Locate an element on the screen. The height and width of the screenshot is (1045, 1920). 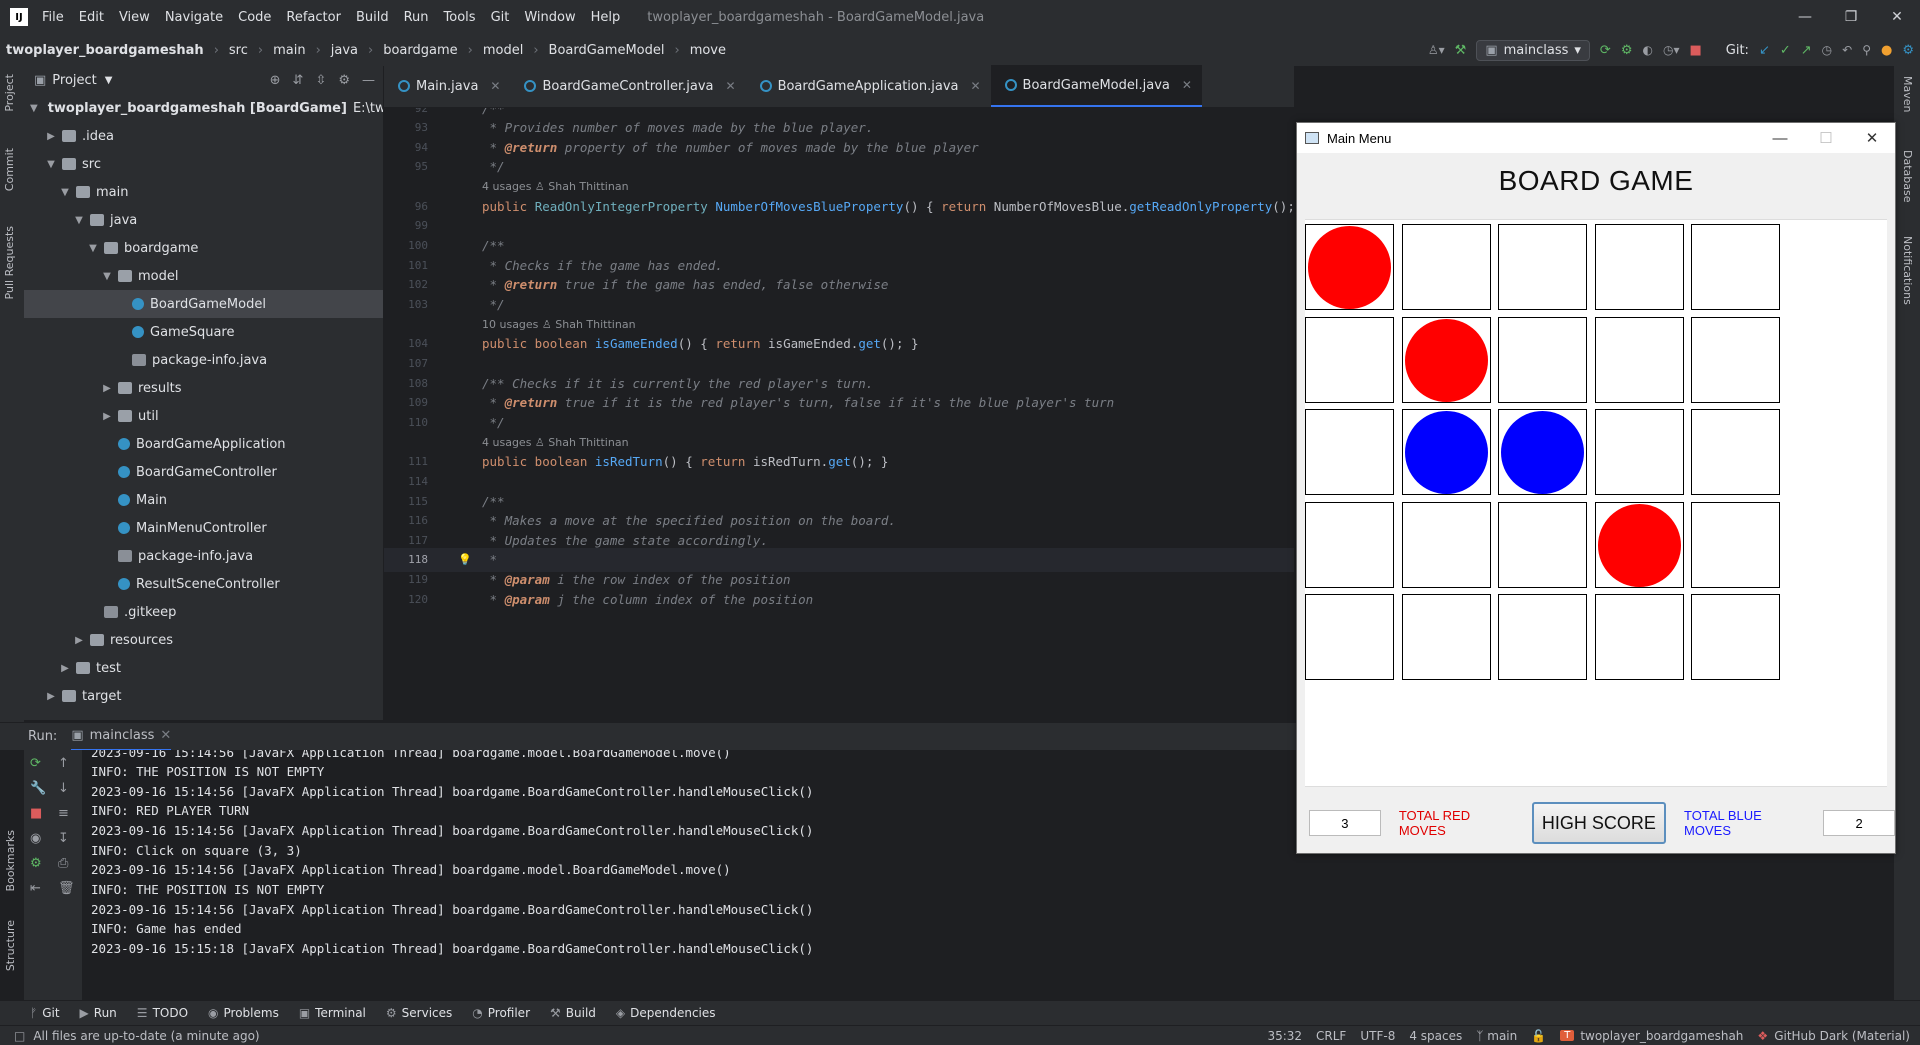
menu-item-view: View is located at coordinates (134, 17).